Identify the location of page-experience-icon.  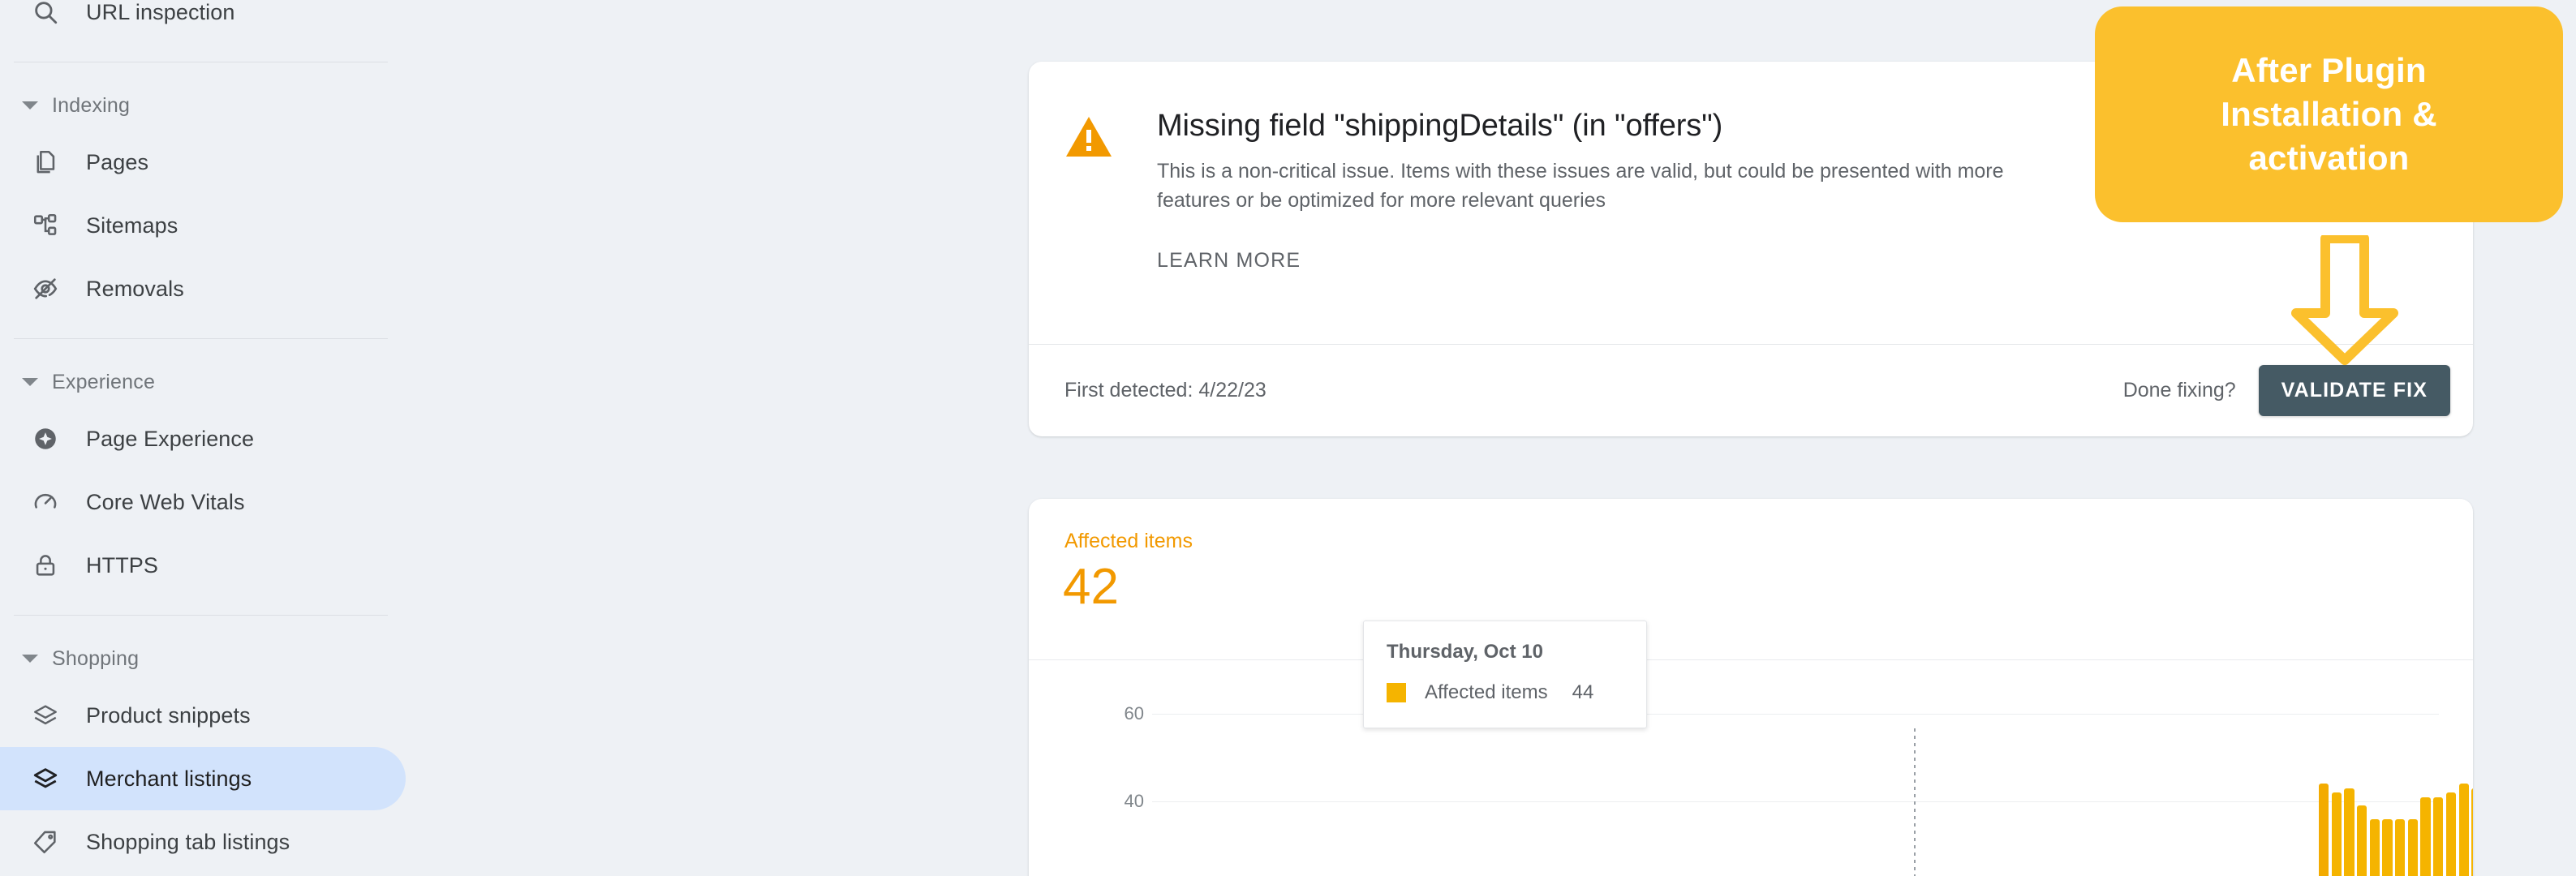
(45, 438).